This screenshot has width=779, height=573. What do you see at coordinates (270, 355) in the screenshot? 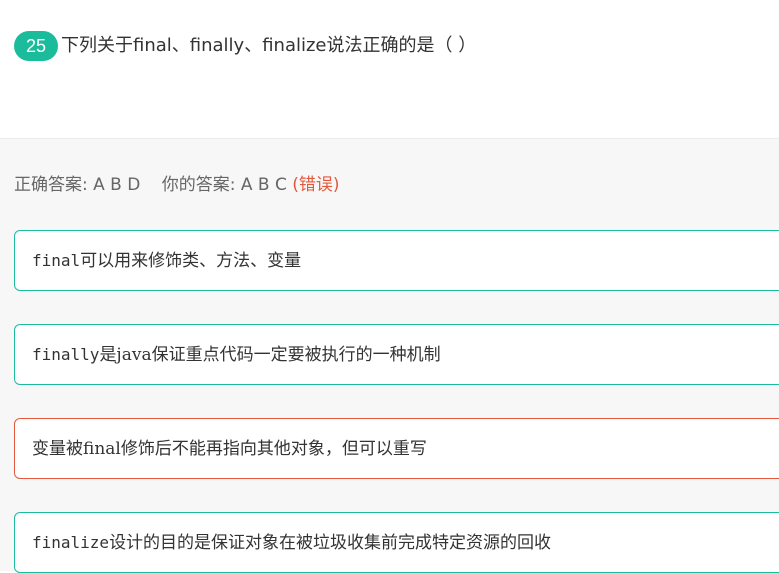
I see `option-b-desc: 是java保证重点代码一定要被执行的一种机制` at bounding box center [270, 355].